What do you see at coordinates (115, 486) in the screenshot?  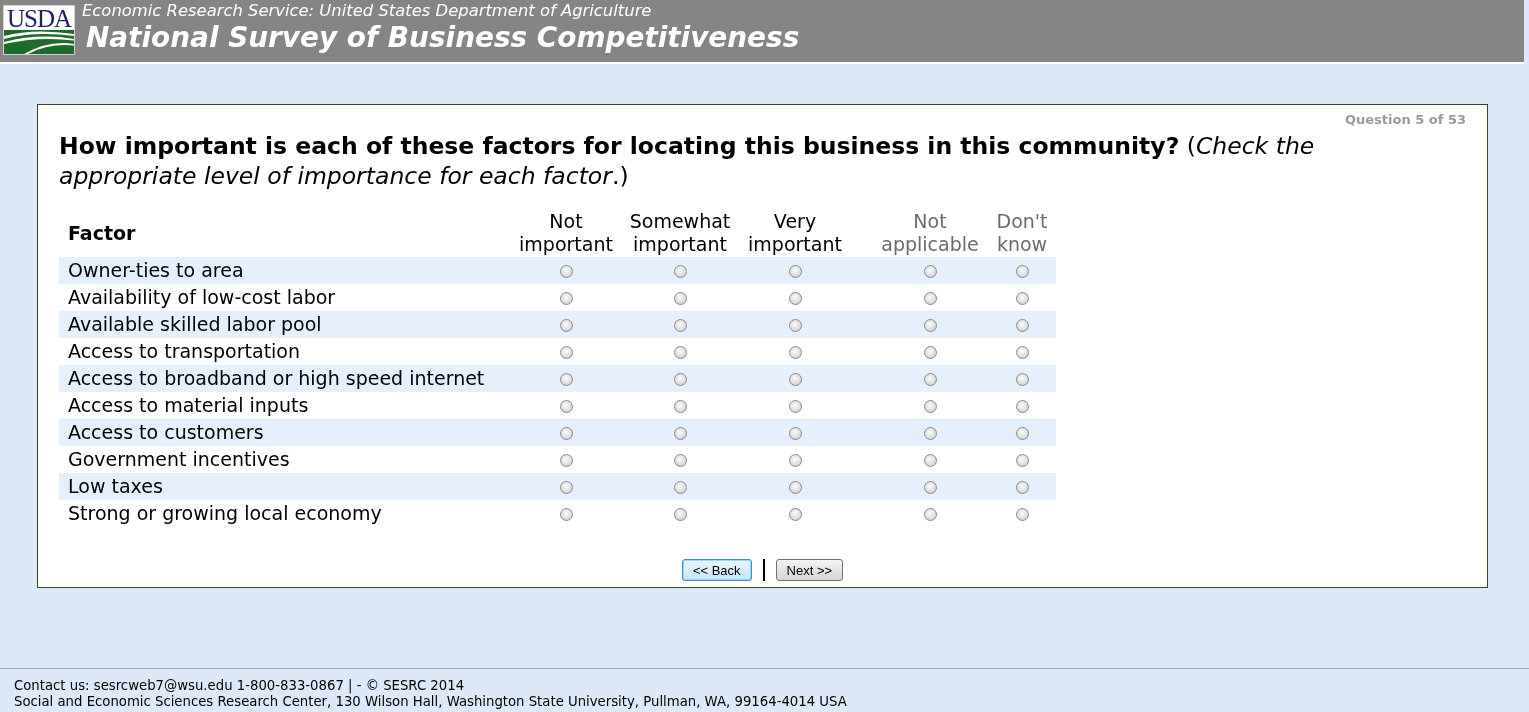 I see `factor-label: Low taxes` at bounding box center [115, 486].